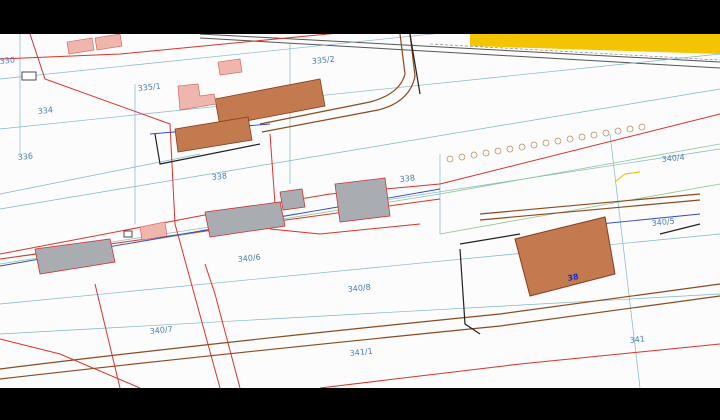  Describe the element at coordinates (361, 352) in the screenshot. I see `parcel-label-341-1: 341/1` at that location.